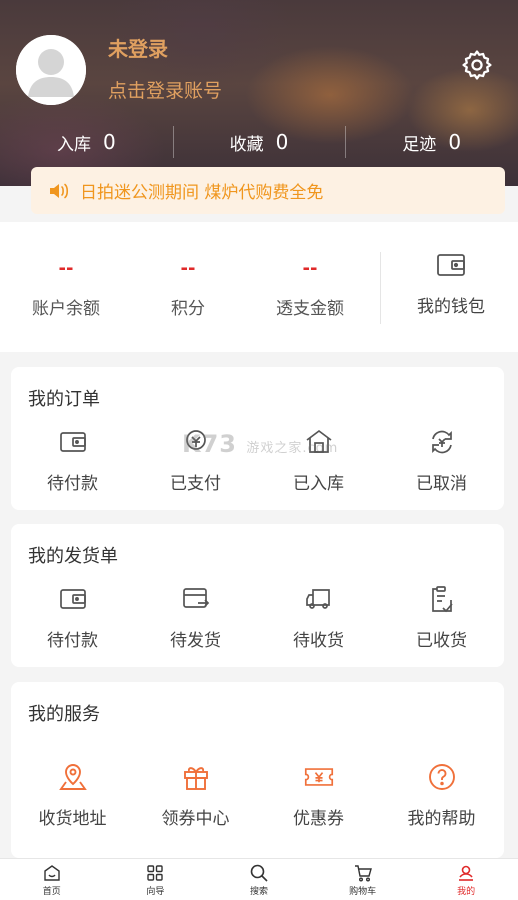  What do you see at coordinates (73, 556) in the screenshot?
I see `shipments-title: 我的发货单` at bounding box center [73, 556].